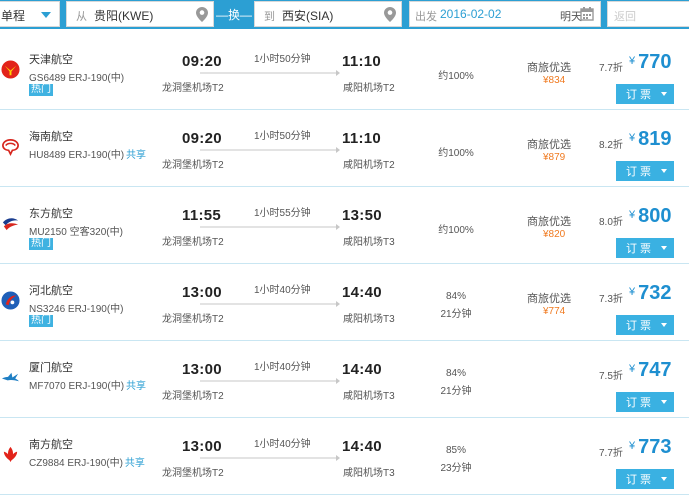 The height and width of the screenshot is (500, 689). I want to click on location-pin-icon, so click(390, 14).